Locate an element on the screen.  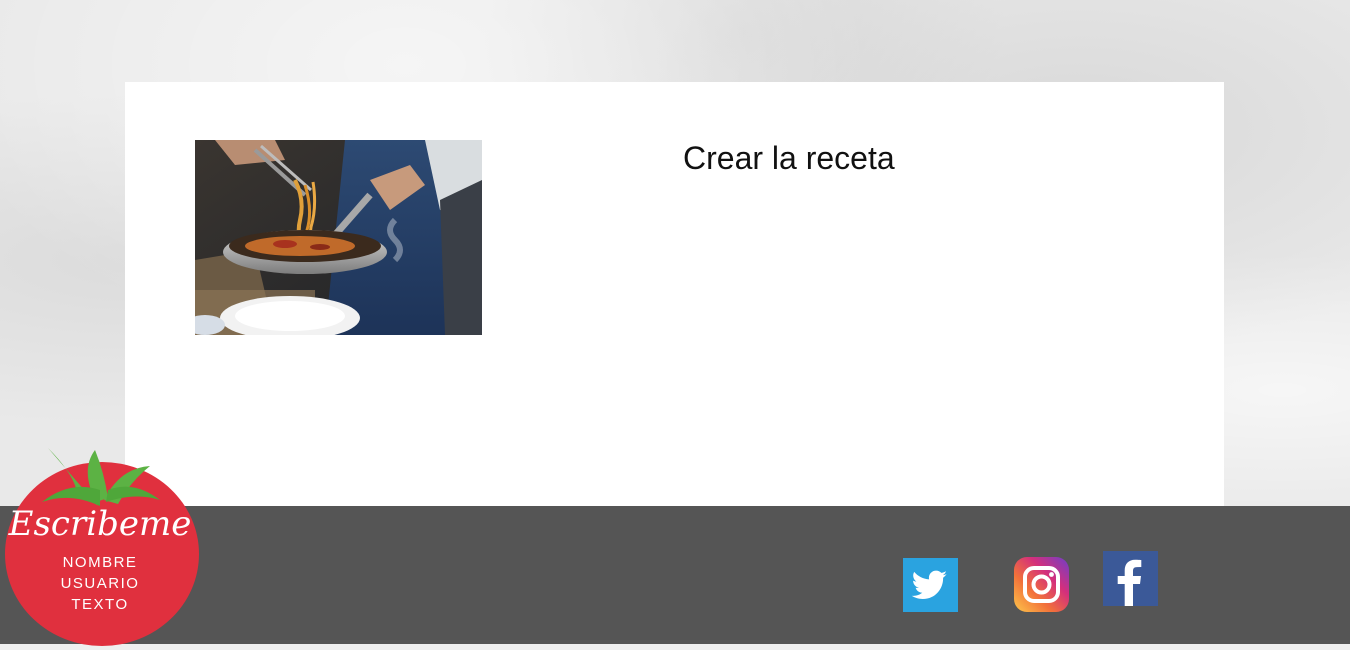
page-title: Crear la receta is located at coordinates (789, 158).